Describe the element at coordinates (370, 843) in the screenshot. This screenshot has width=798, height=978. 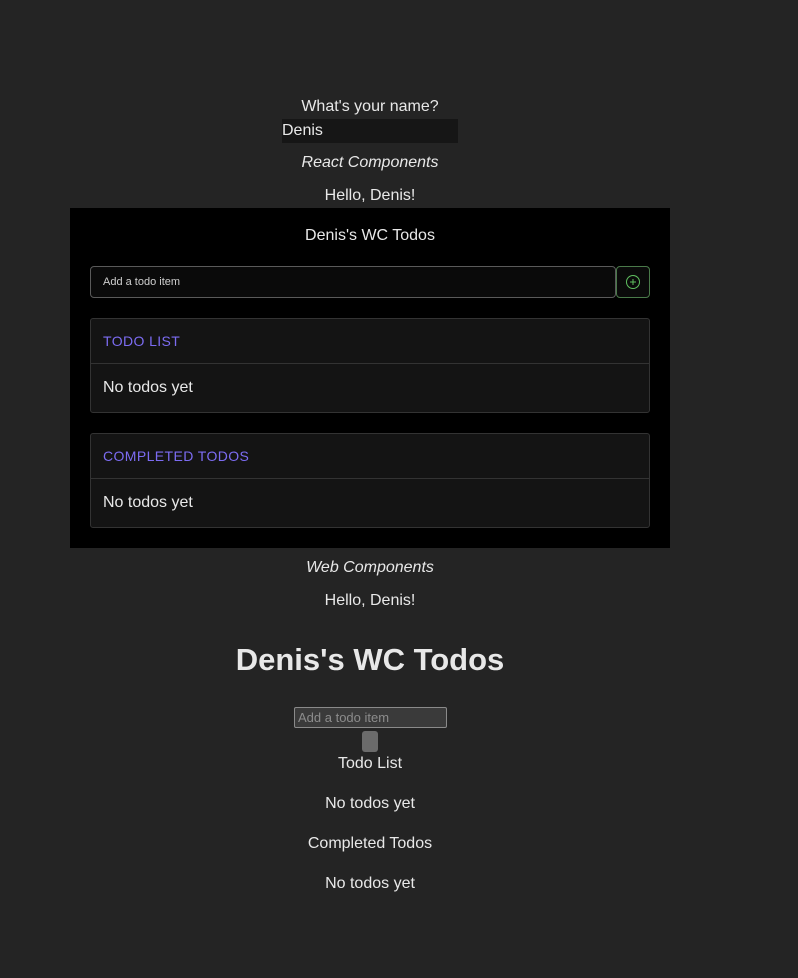
I see `wc-completed-todos-label: Completed Todos` at that location.